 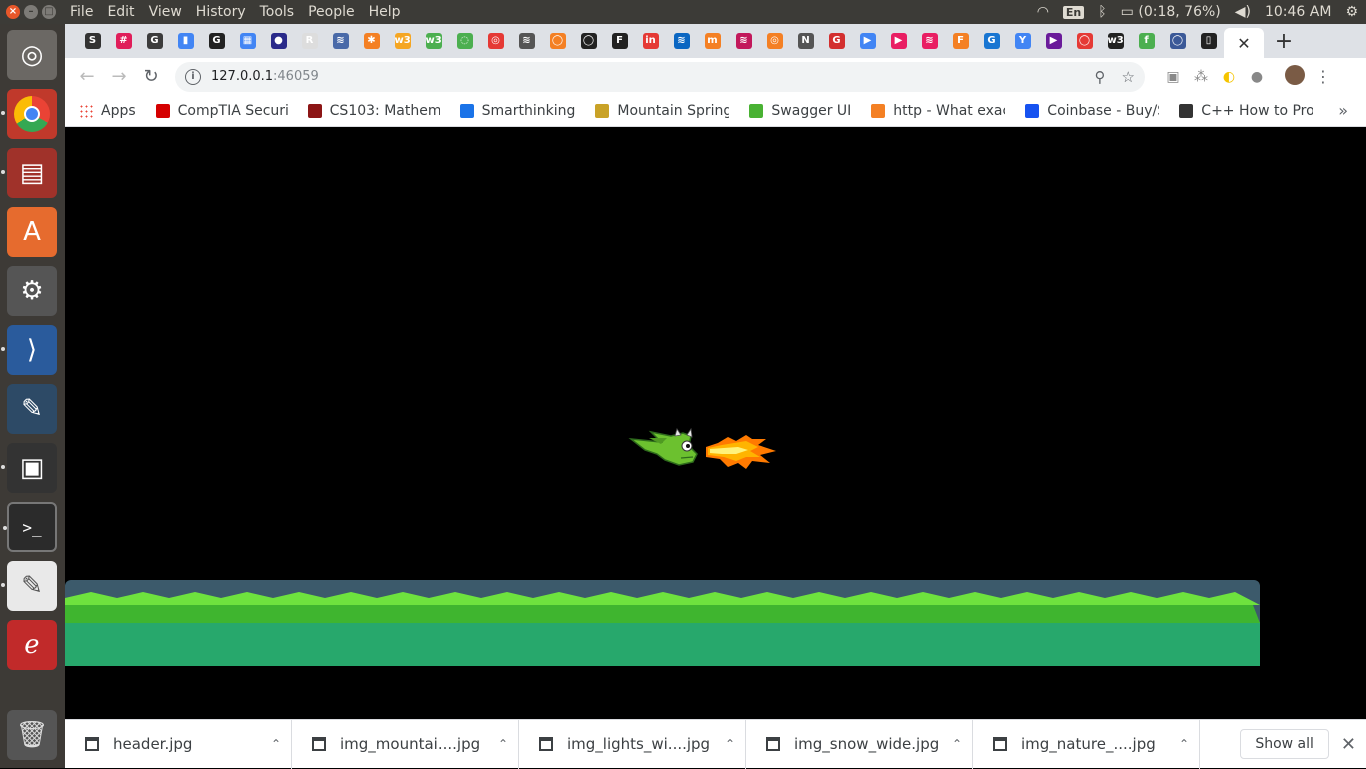 I want to click on download-item: header.jpg ⌃, so click(x=178, y=744).